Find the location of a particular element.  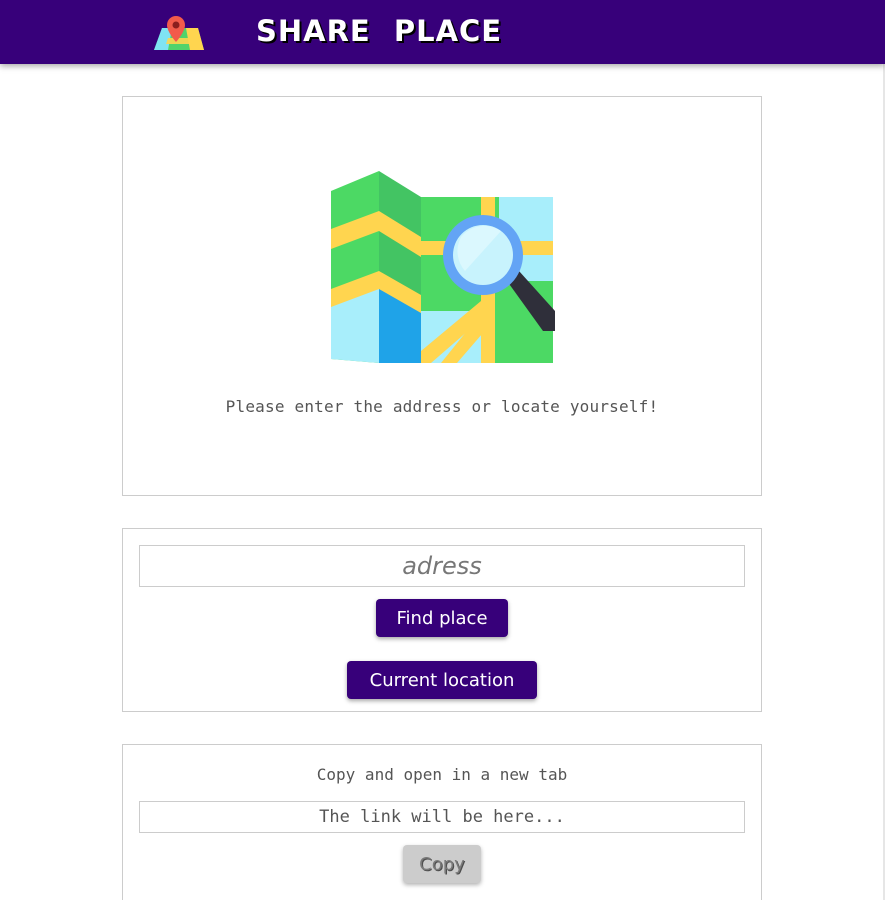

current-location-button: Current location is located at coordinates (442, 680).